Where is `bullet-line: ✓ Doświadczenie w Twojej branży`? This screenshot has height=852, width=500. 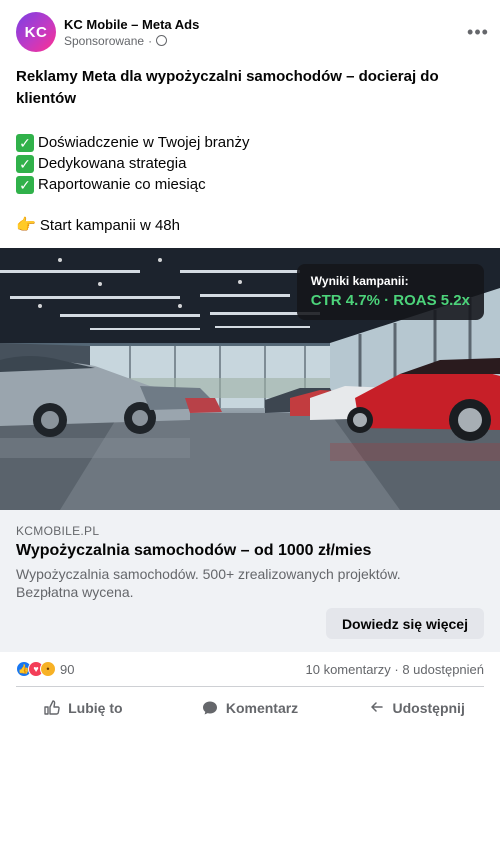 bullet-line: ✓ Doświadczenie w Twojej branży is located at coordinates (236, 142).